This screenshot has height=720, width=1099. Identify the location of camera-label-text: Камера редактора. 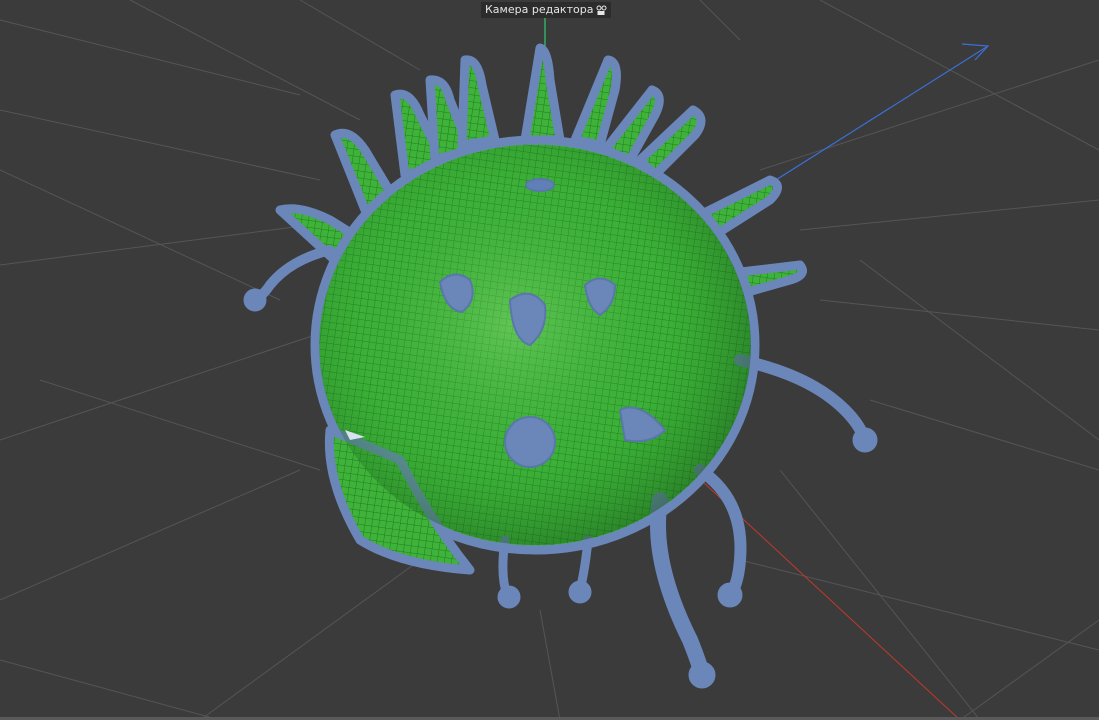
(539, 9).